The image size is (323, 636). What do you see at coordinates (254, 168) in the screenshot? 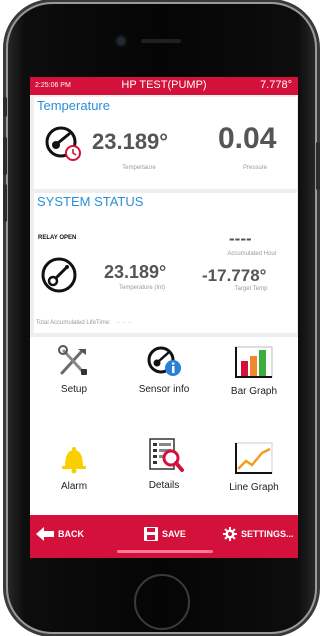
I see `pressure-label: Pressure` at bounding box center [254, 168].